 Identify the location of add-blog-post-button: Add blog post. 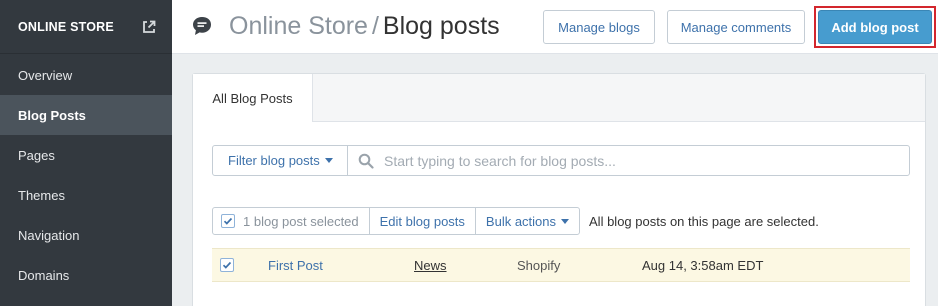
(875, 27).